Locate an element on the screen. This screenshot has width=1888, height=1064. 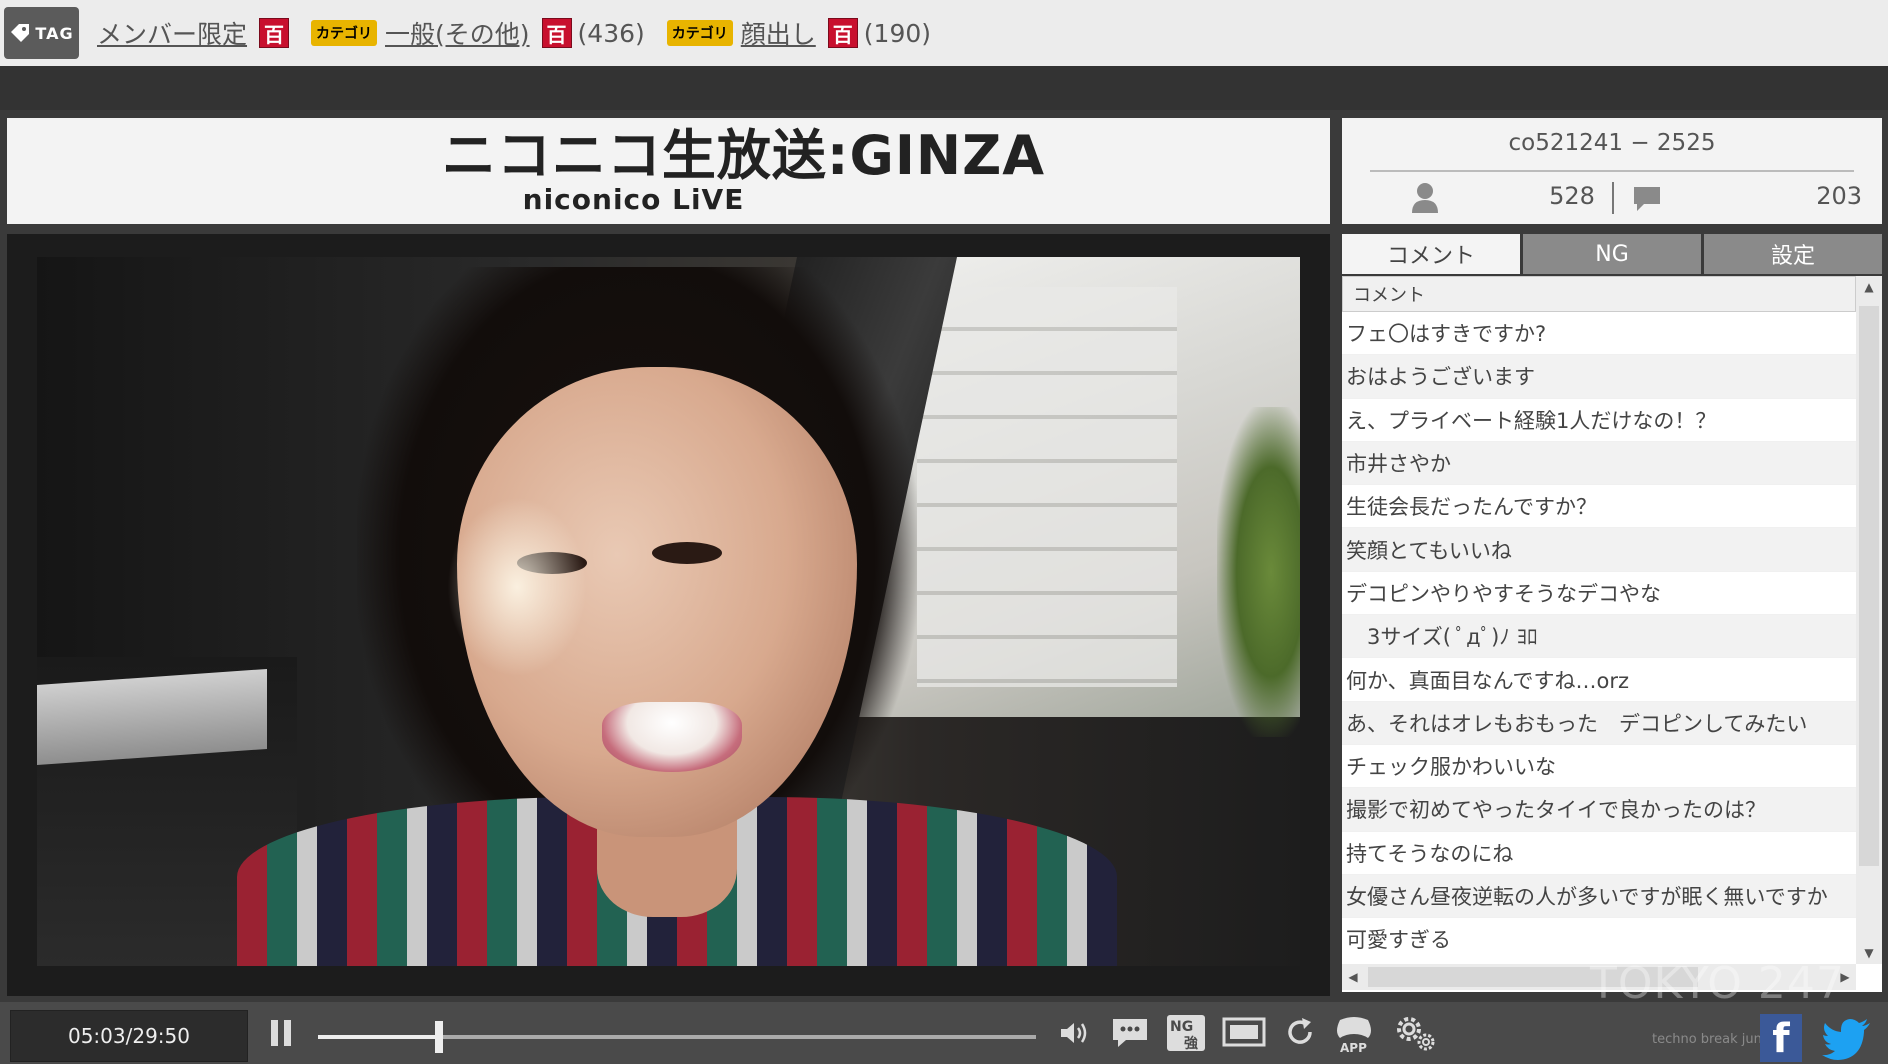
tag-count: (436) is located at coordinates (611, 33).